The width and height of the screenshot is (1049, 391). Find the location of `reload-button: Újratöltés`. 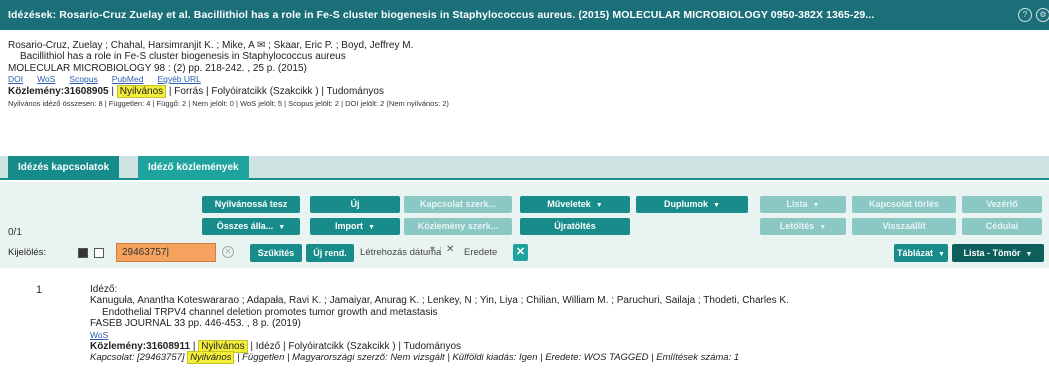

reload-button: Újratöltés is located at coordinates (575, 226).